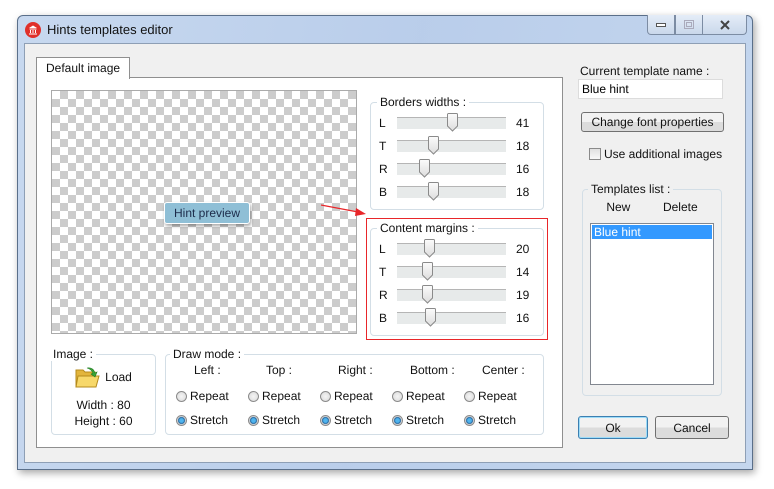 Image resolution: width=774 pixels, height=489 pixels. I want to click on minimize-icon, so click(661, 24).